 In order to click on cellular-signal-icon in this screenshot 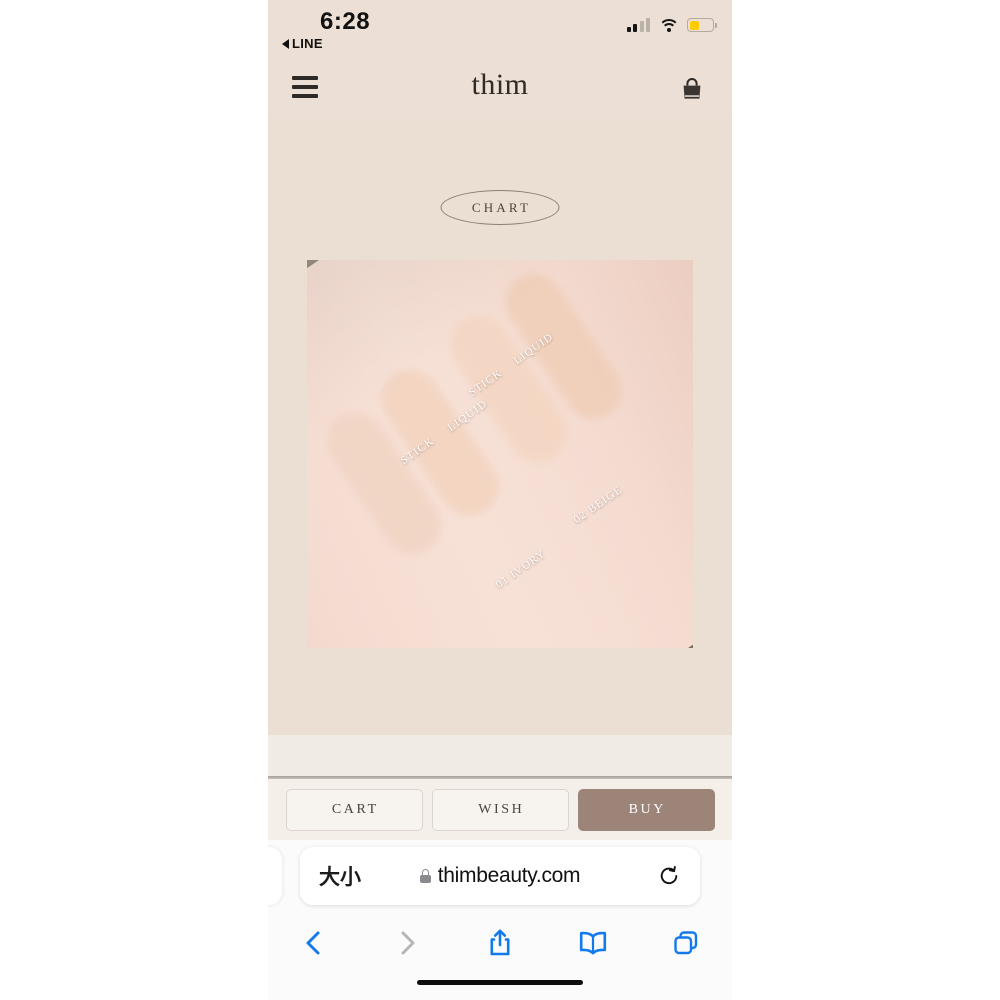, I will do `click(638, 25)`.